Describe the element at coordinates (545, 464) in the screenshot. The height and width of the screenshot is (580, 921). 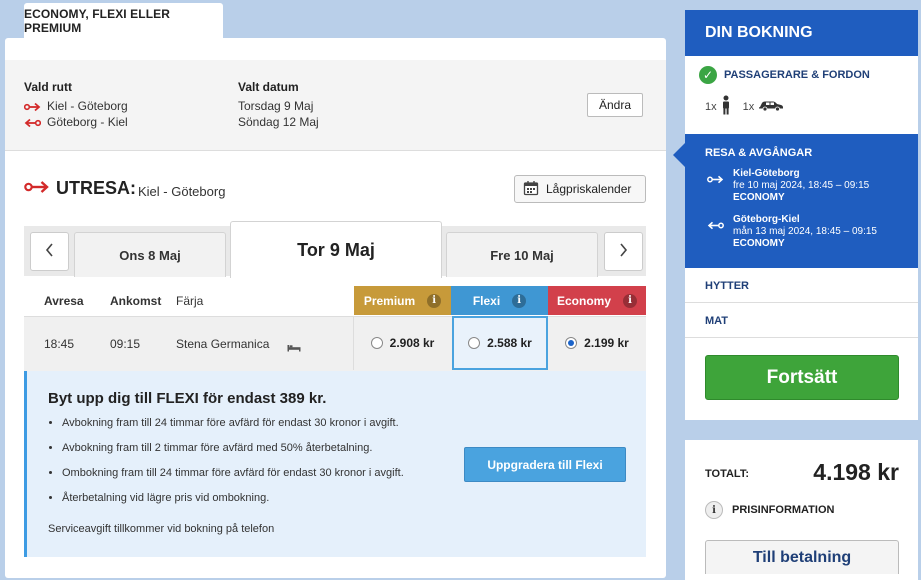
I see `upgrade-to-flexi-button: Uppgradera till Flexi` at that location.